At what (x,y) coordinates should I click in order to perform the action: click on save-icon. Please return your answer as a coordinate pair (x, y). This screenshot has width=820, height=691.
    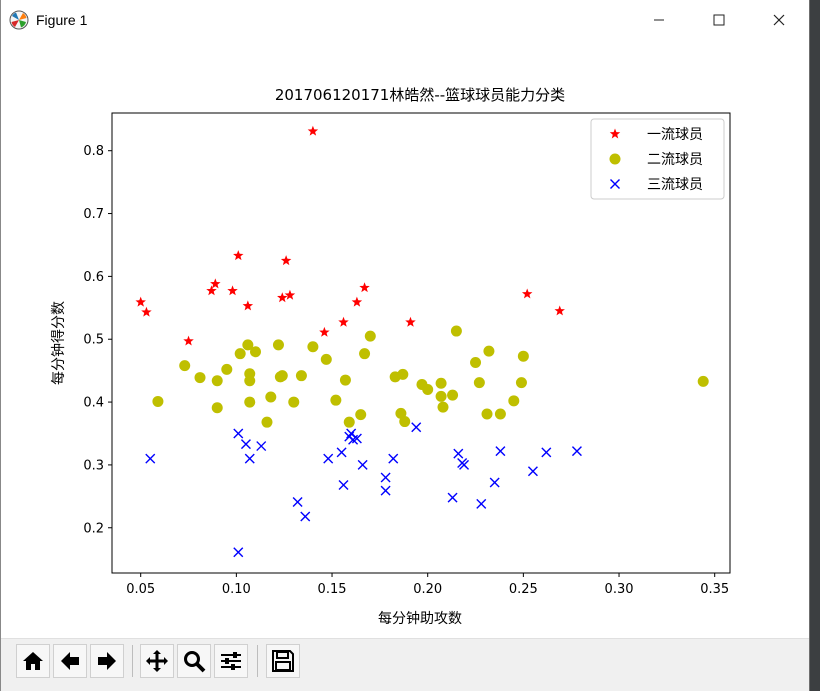
    Looking at the image, I should click on (283, 661).